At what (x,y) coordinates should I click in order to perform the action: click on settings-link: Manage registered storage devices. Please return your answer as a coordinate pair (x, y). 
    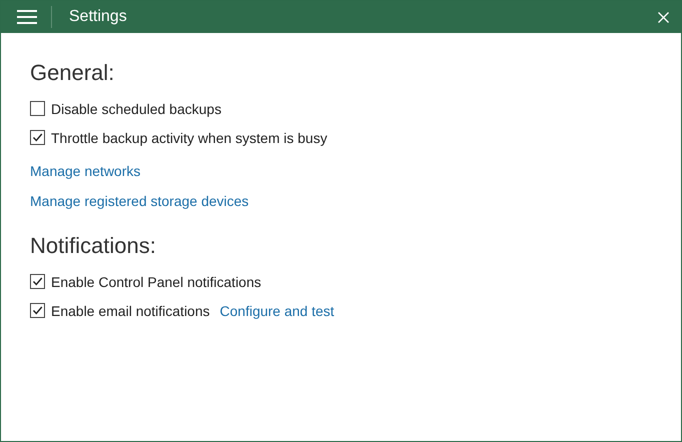
    Looking at the image, I should click on (139, 201).